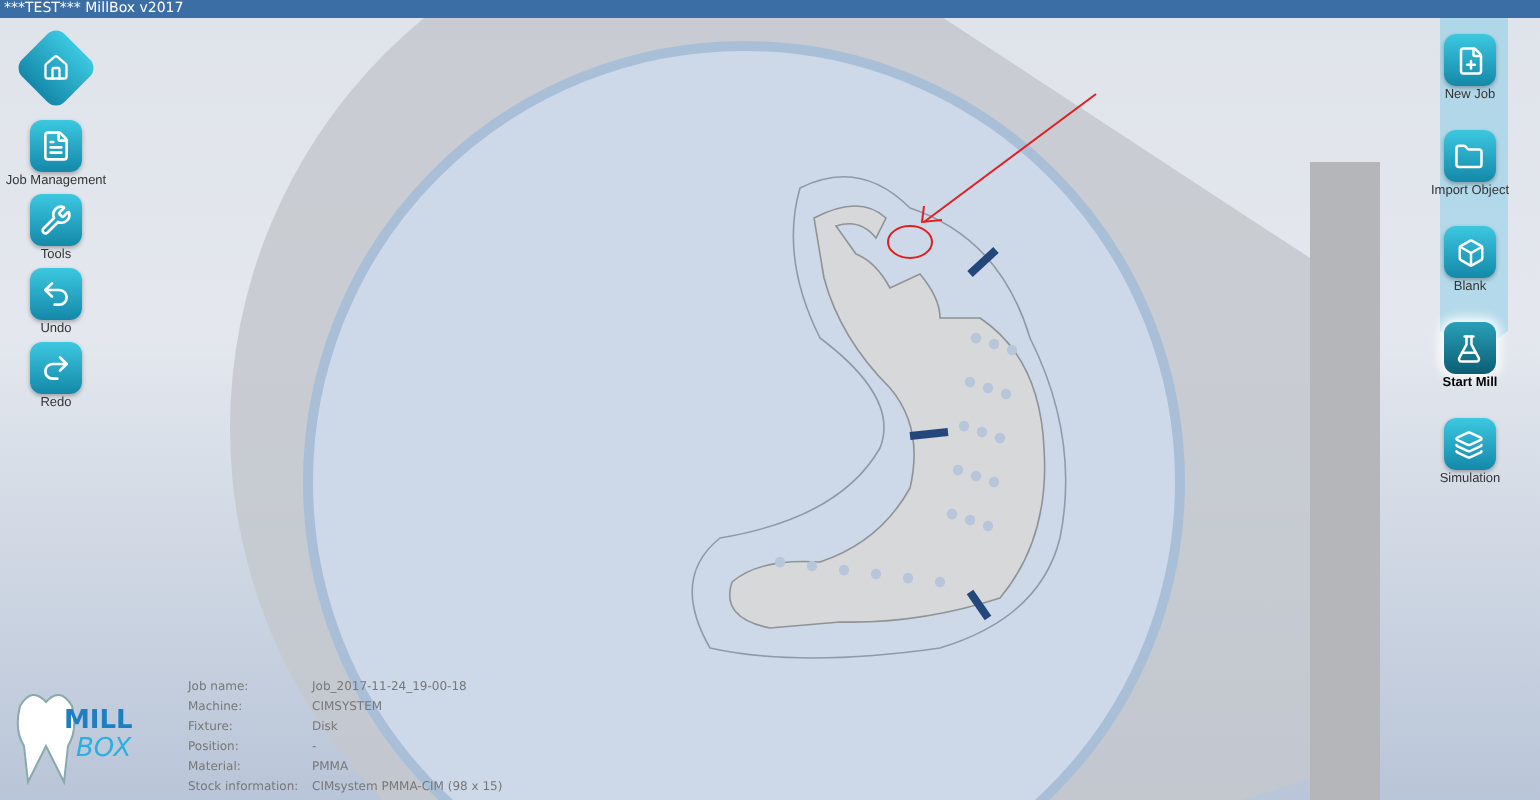  What do you see at coordinates (1470, 252) in the screenshot?
I see `block-icon` at bounding box center [1470, 252].